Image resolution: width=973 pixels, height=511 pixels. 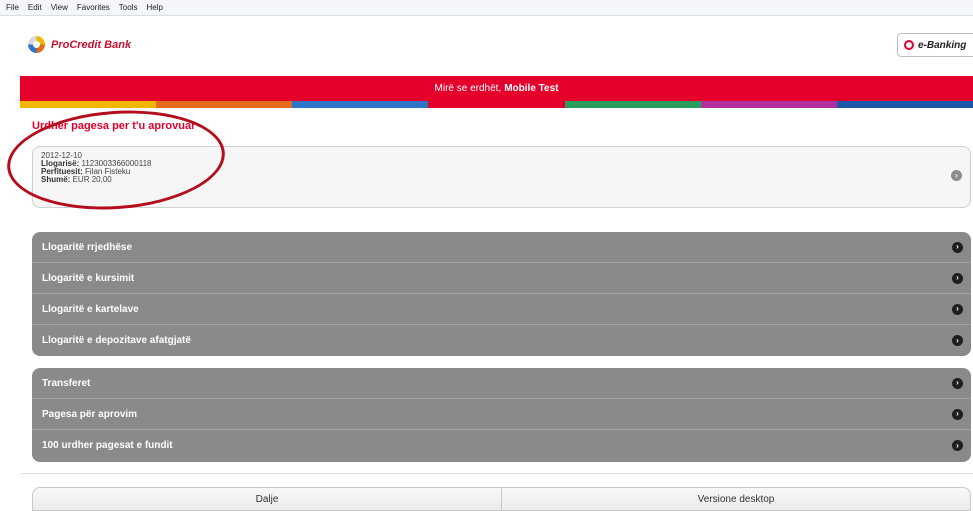 What do you see at coordinates (91, 44) in the screenshot?
I see `brand-name: ProCredit Bank` at bounding box center [91, 44].